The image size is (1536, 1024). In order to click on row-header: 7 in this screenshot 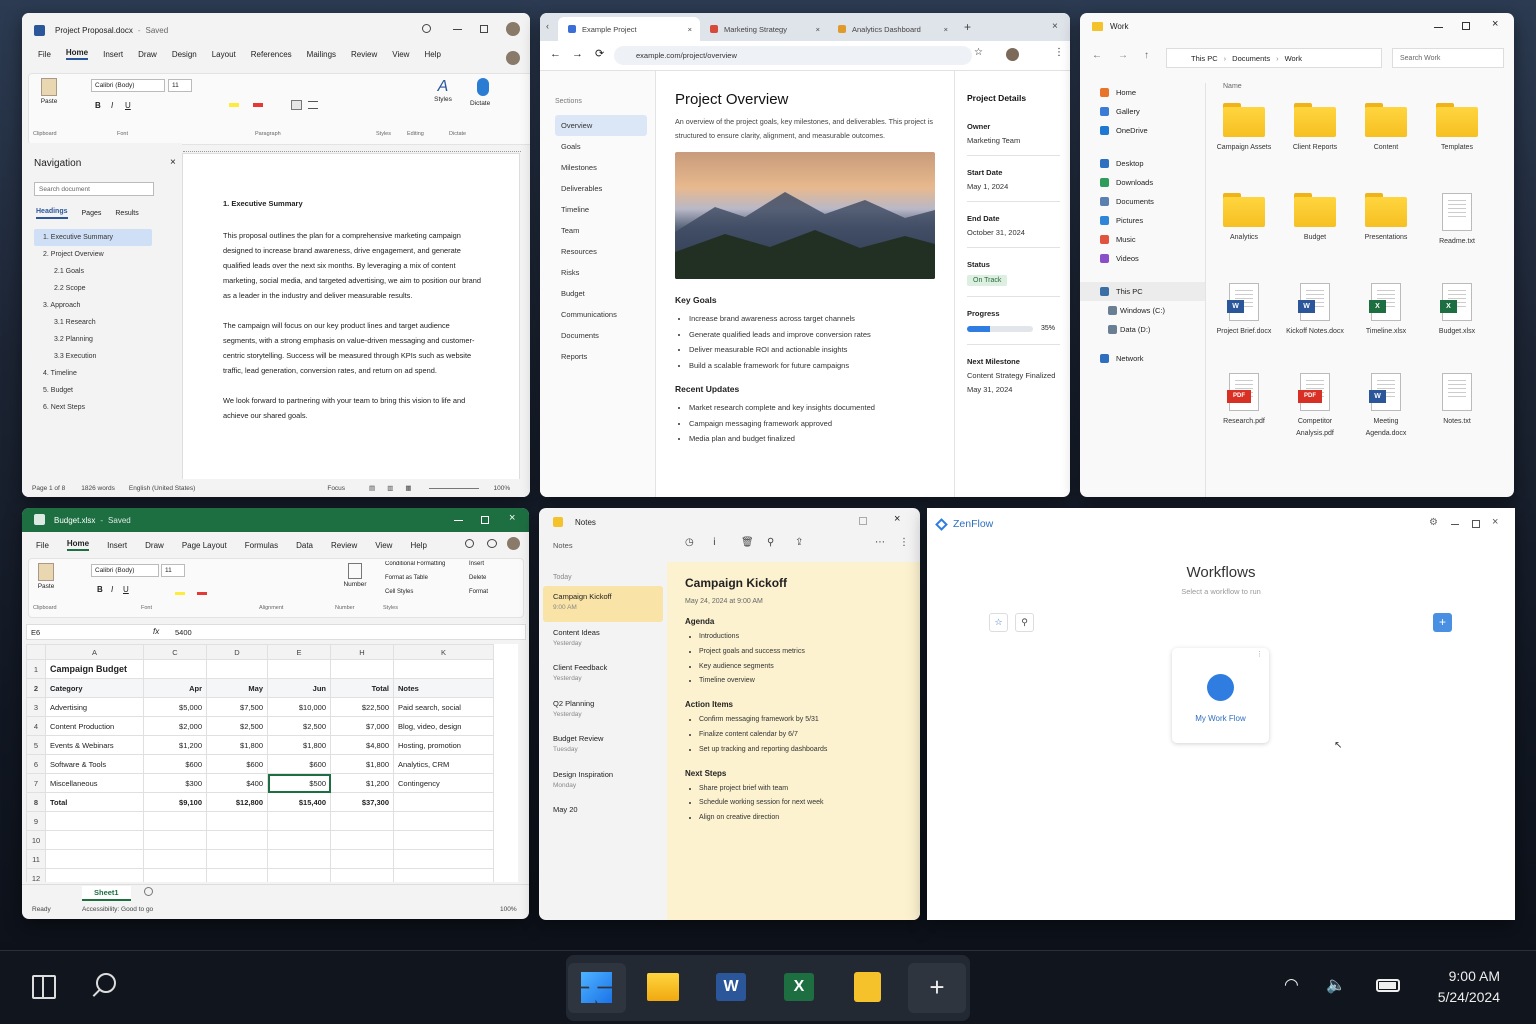, I will do `click(36, 783)`.